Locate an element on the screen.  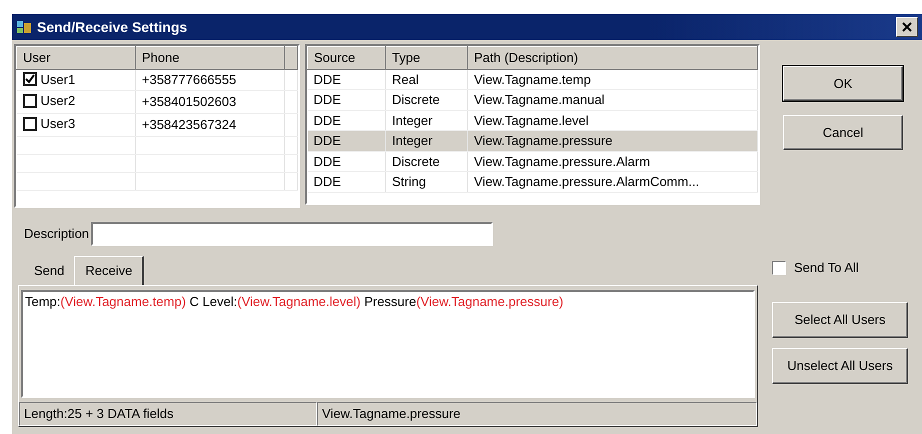
send-to-all-checkbox: Send To All is located at coordinates (840, 268).